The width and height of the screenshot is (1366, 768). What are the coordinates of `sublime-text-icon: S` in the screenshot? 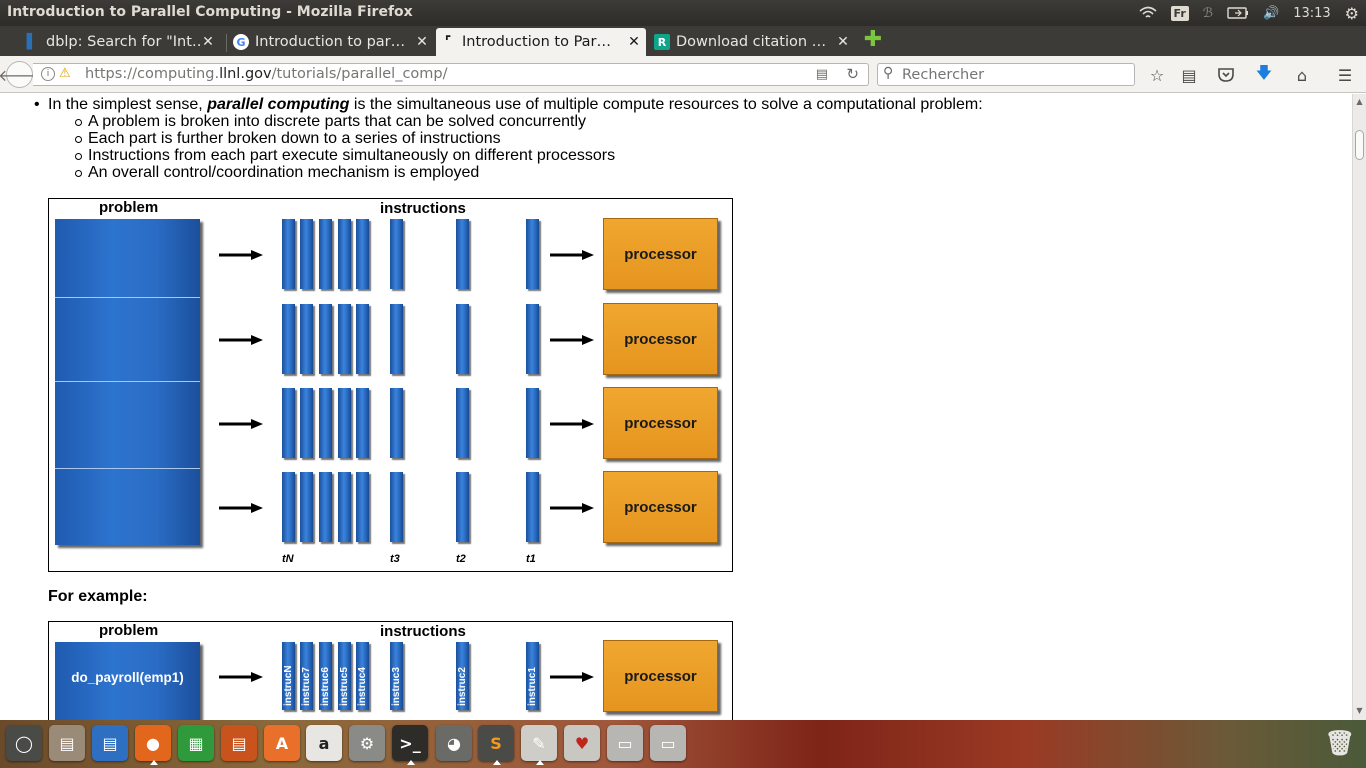 It's located at (496, 743).